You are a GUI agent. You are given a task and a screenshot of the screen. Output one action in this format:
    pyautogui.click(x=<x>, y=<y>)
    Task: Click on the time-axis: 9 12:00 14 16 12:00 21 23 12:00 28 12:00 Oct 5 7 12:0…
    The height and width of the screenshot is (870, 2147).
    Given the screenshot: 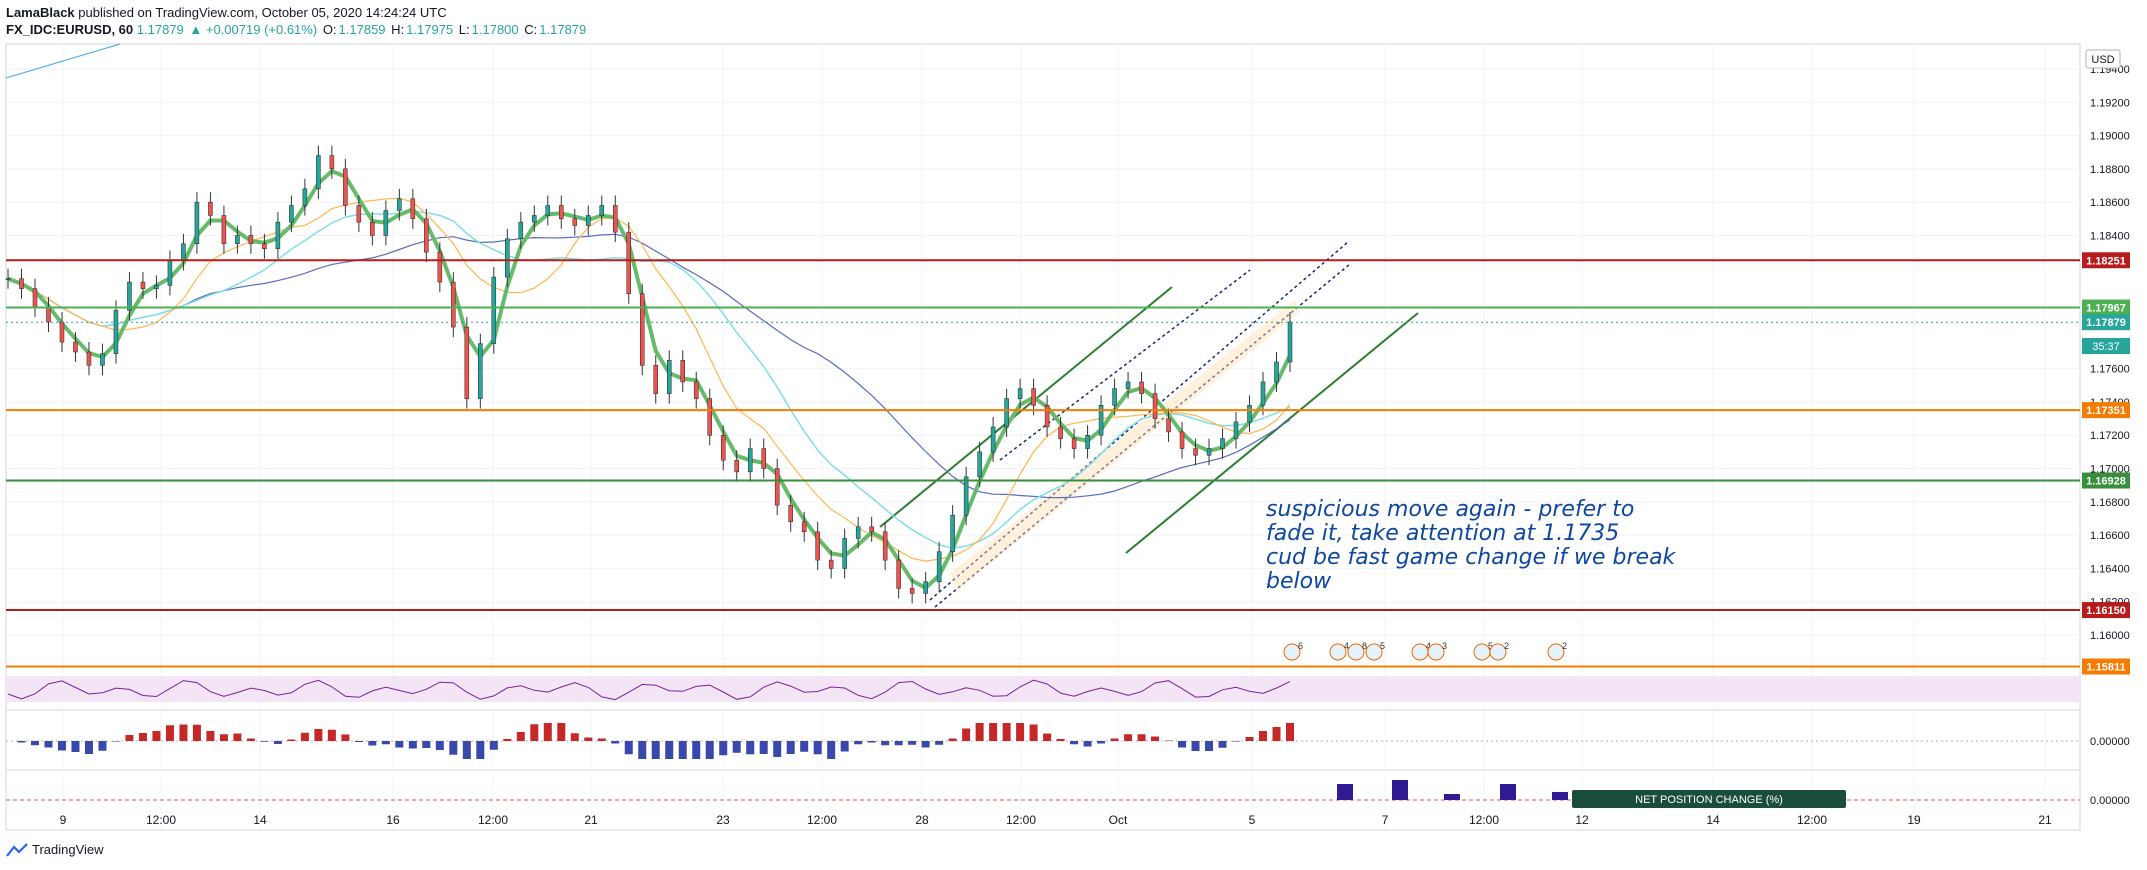 What is the action you would take?
    pyautogui.click(x=1056, y=820)
    